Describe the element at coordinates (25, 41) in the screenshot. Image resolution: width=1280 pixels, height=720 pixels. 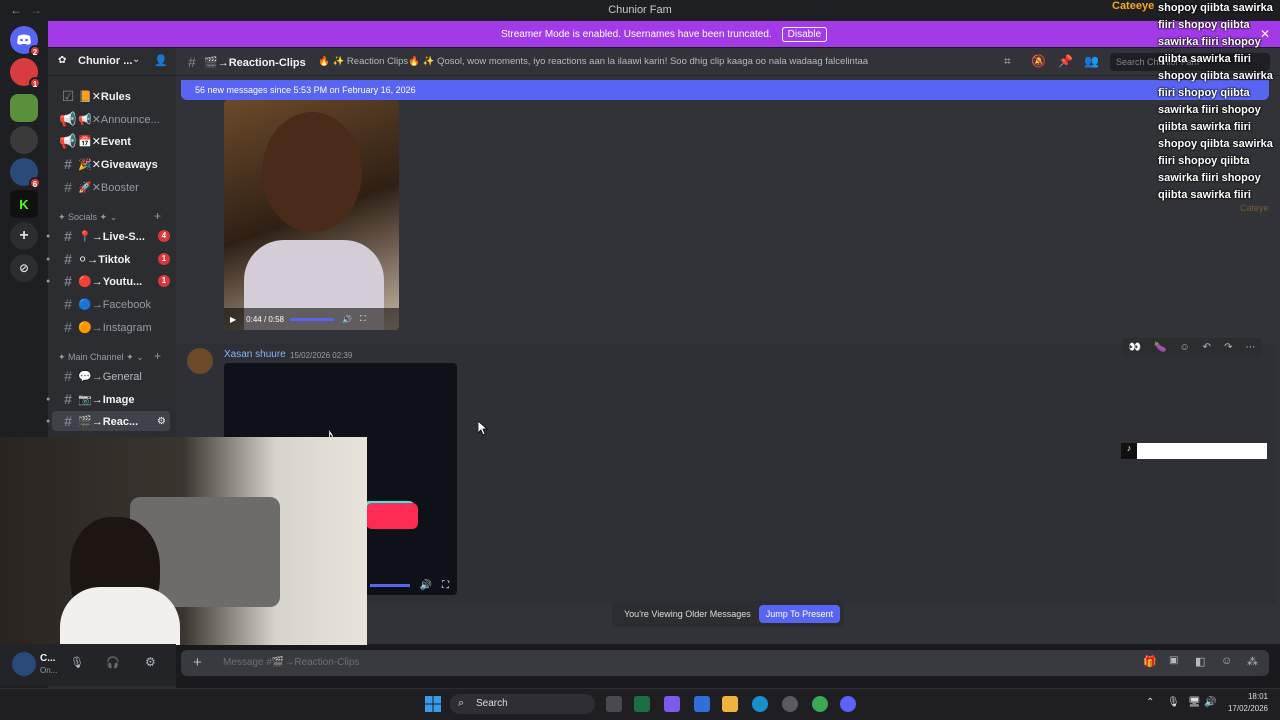
I see `discord-home-icon: 2` at that location.